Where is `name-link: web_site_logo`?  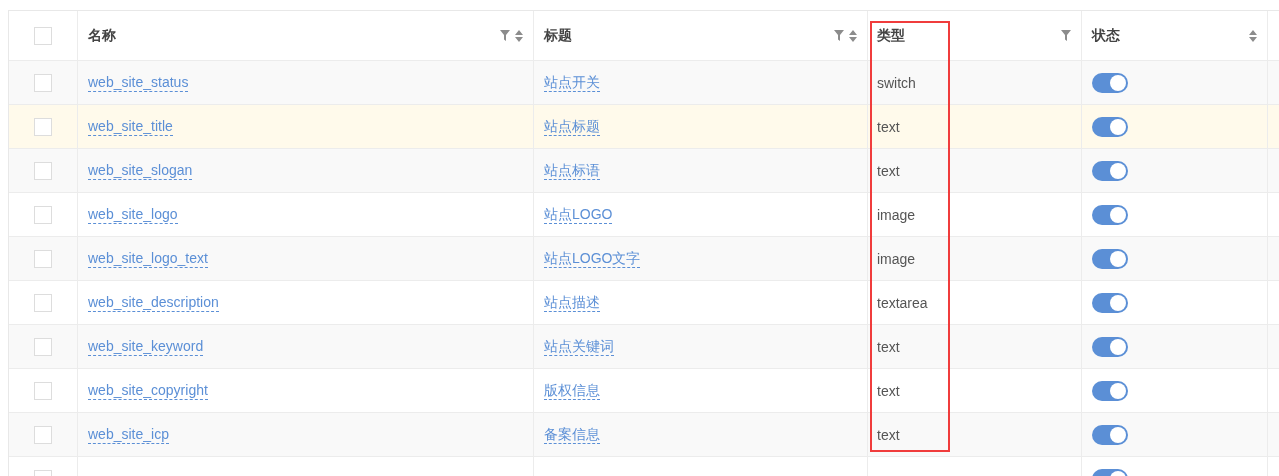 name-link: web_site_logo is located at coordinates (133, 214).